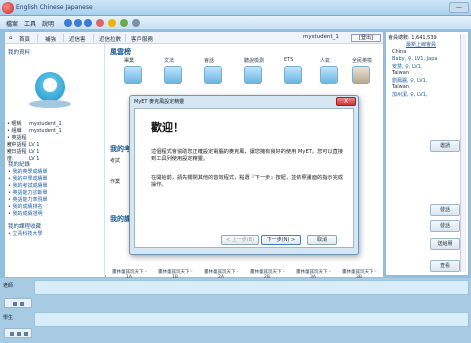  Describe the element at coordinates (412, 38) in the screenshot. I see `member-count: 會員總數: 1,641,539` at that location.